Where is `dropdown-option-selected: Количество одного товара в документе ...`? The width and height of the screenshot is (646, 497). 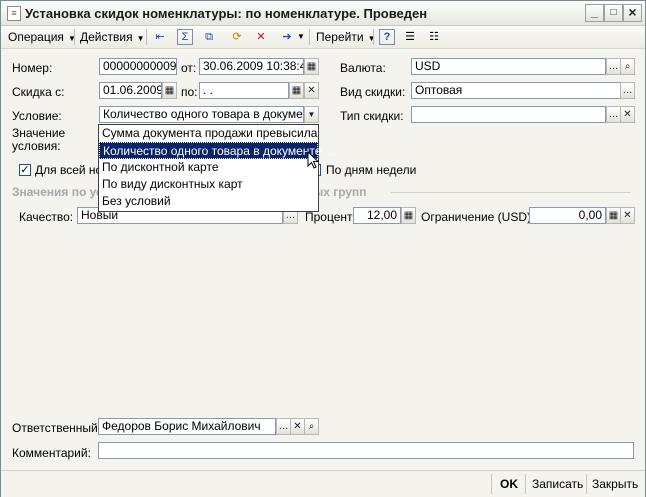
dropdown-option-selected: Количество одного товара в документе ... is located at coordinates (217, 150).